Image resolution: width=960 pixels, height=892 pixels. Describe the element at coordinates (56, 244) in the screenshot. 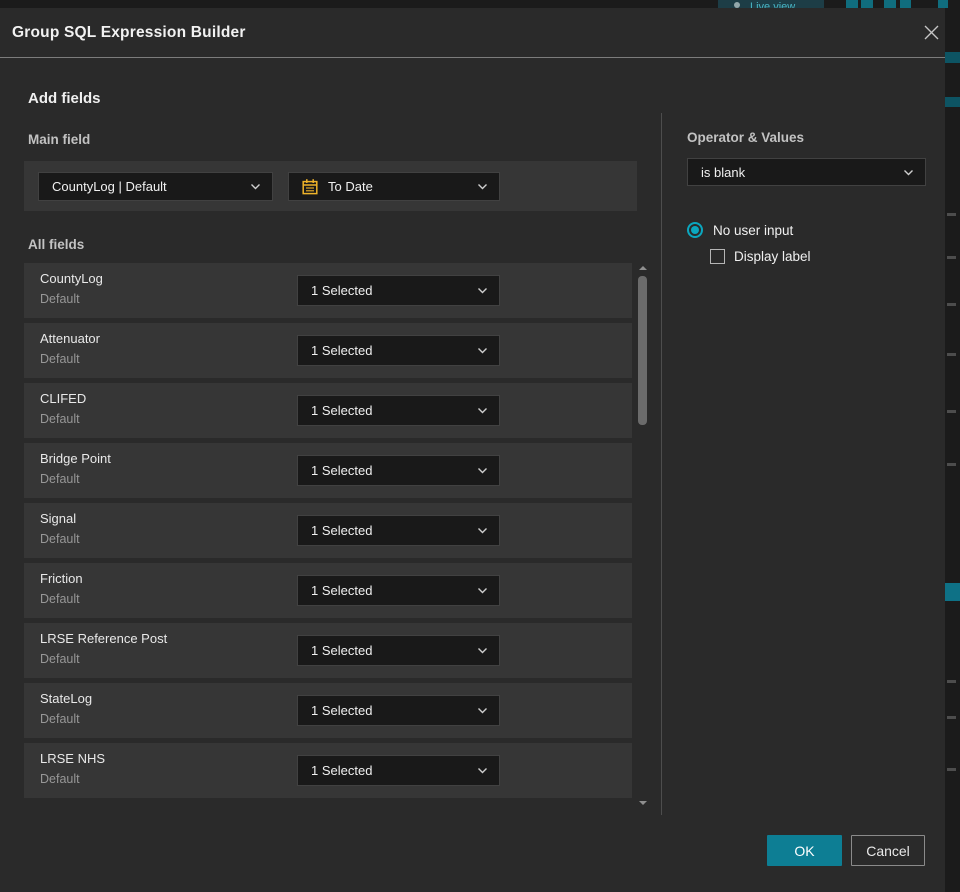

I see `all-fields-label: All fields` at that location.